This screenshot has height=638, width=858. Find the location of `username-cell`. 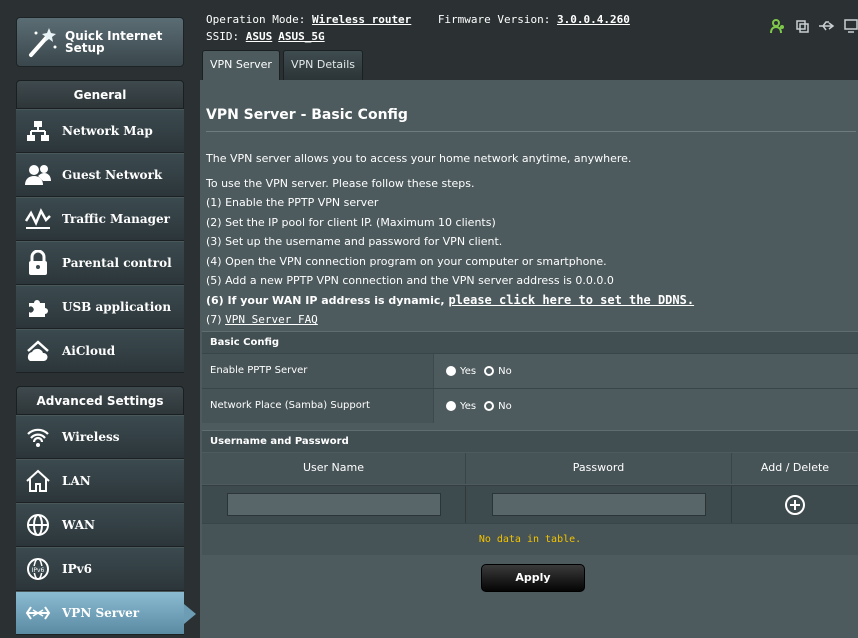

username-cell is located at coordinates (334, 504).